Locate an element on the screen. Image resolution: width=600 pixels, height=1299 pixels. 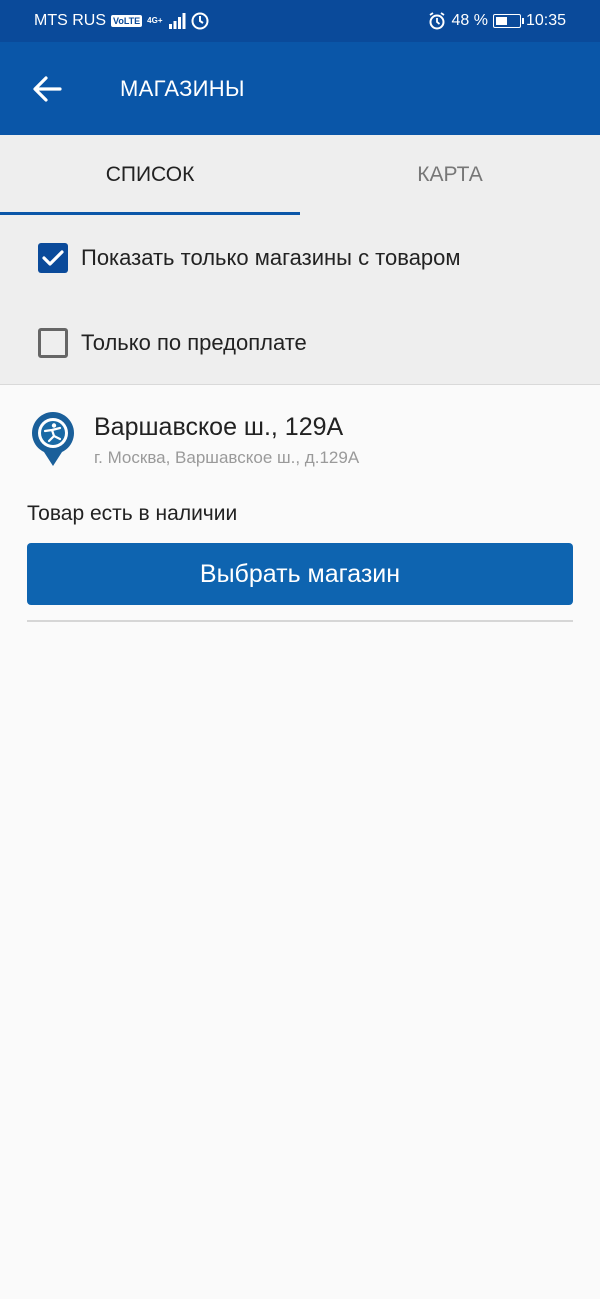
tab-bar: СПИСОК КАРТА is located at coordinates (300, 175).